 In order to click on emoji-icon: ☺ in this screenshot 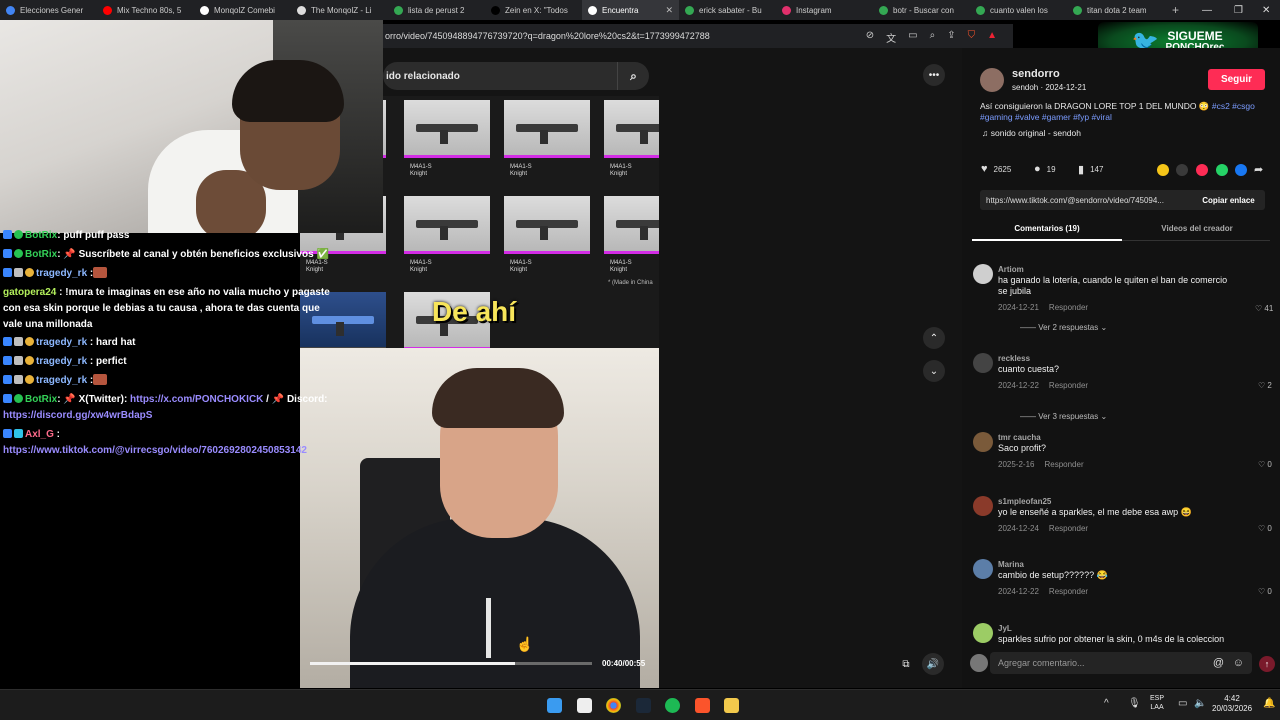, I will do `click(1238, 663)`.